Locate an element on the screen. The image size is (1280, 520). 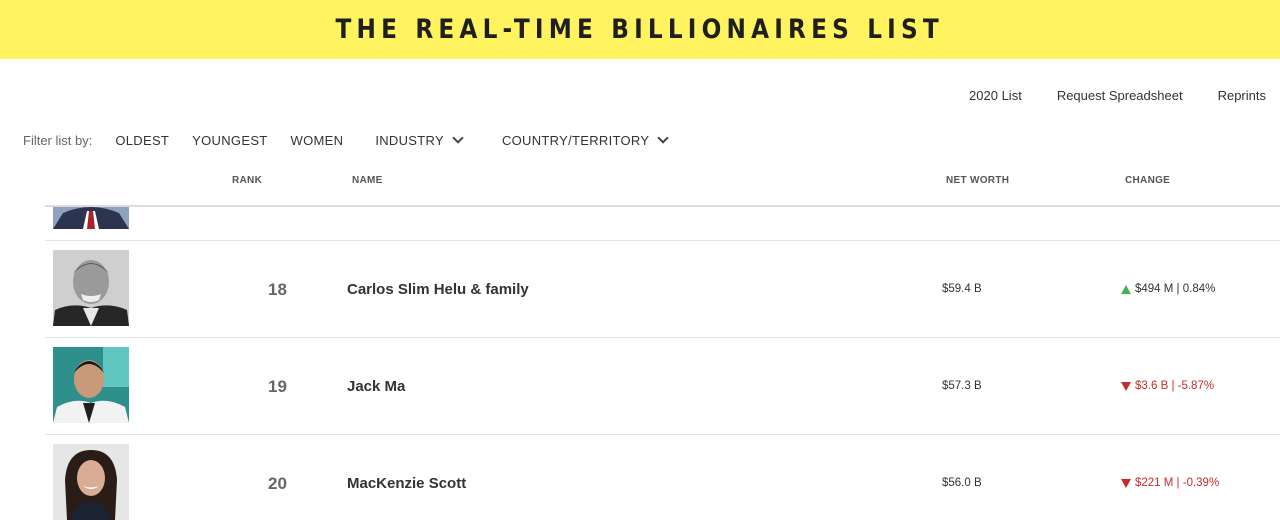
avatar-partial is located at coordinates (91, 218).